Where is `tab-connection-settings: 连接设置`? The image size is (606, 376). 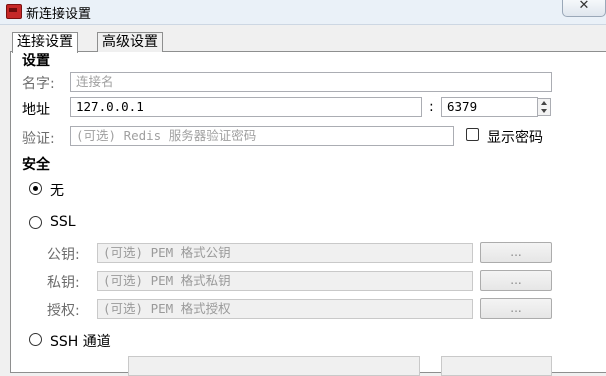
tab-connection-settings: 连接设置 is located at coordinates (45, 42).